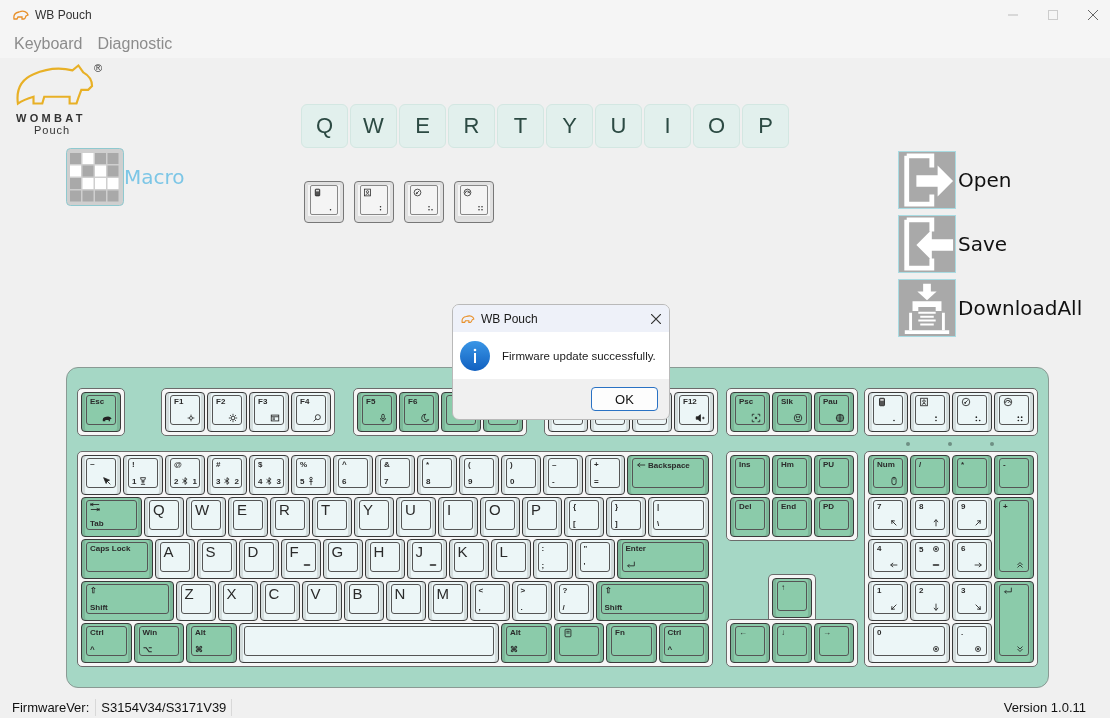  Describe the element at coordinates (972, 517) in the screenshot. I see `keycap: 9` at that location.